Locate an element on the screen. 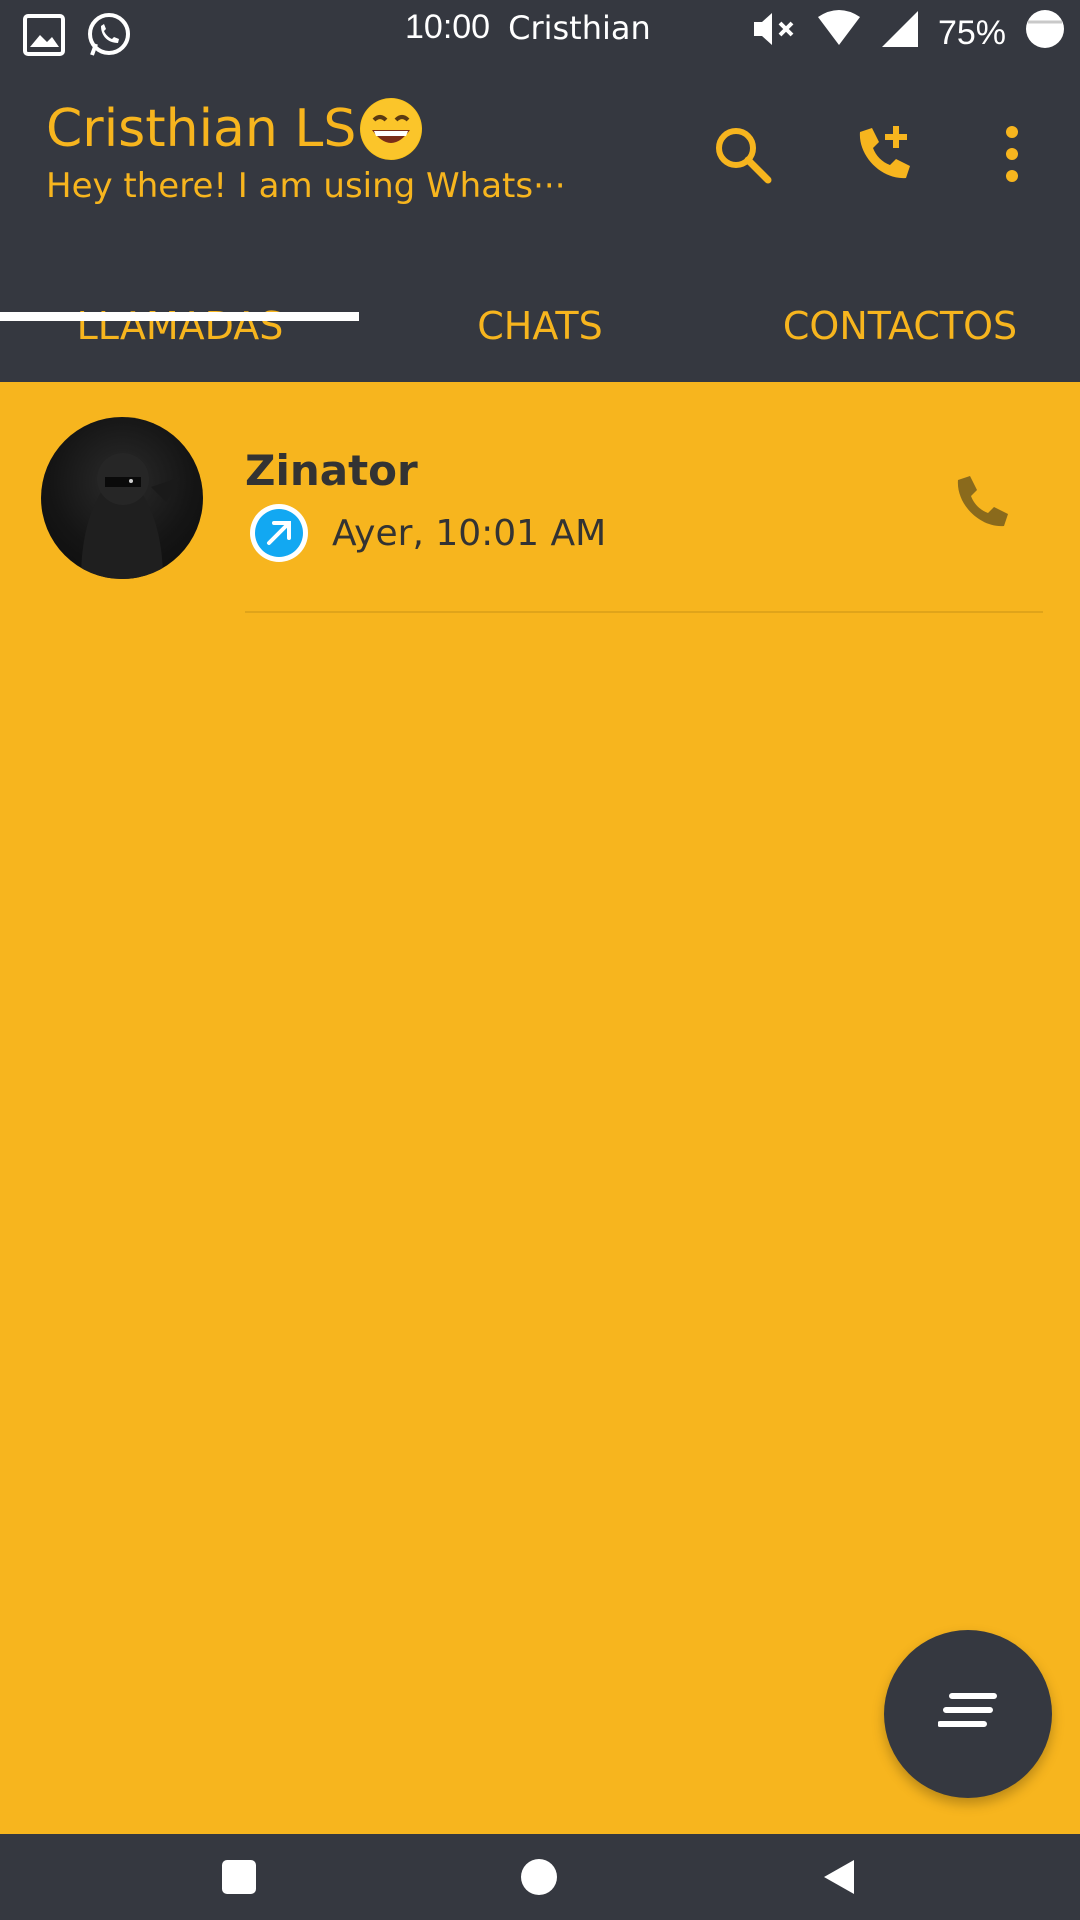 This screenshot has height=1920, width=1080. call-time: Ayer, 10:01 AM is located at coordinates (469, 533).